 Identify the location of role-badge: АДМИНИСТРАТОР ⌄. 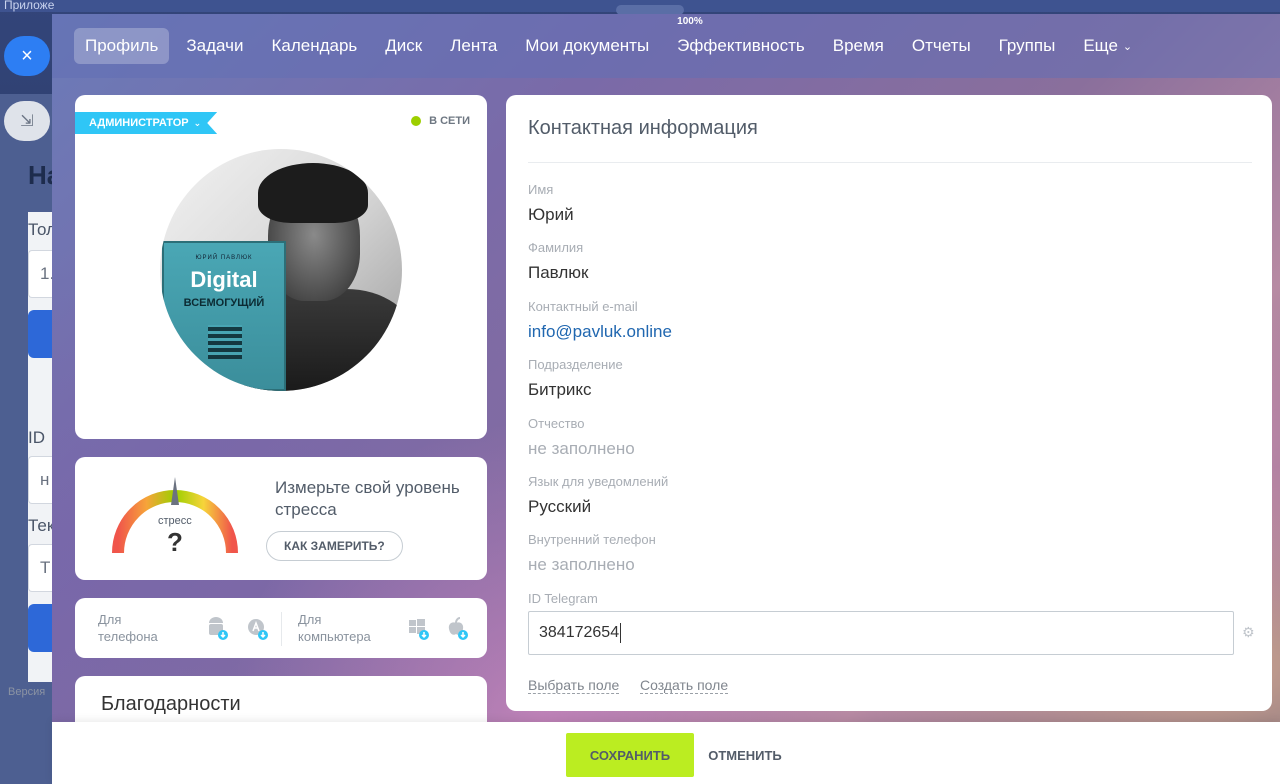
(146, 123).